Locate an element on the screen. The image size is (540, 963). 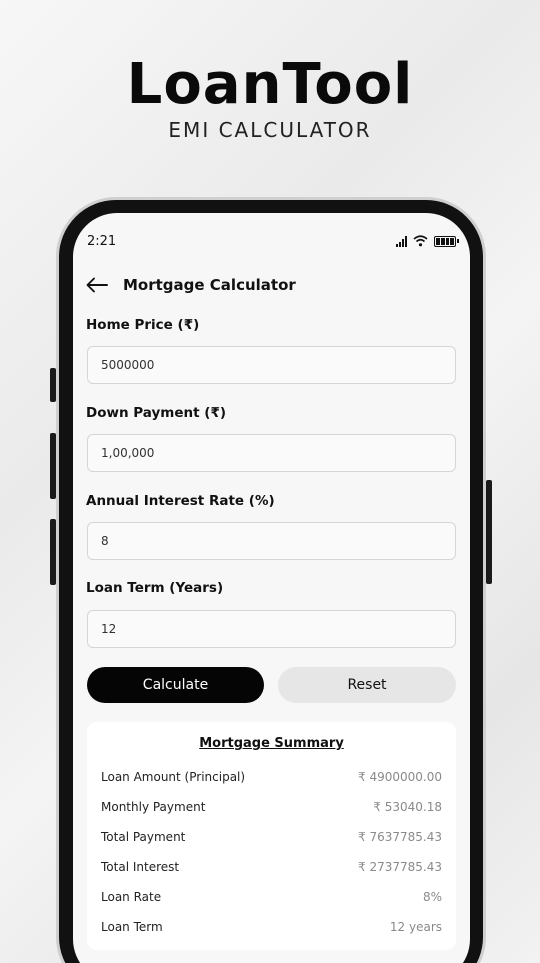
down-payment-input is located at coordinates (271, 453).